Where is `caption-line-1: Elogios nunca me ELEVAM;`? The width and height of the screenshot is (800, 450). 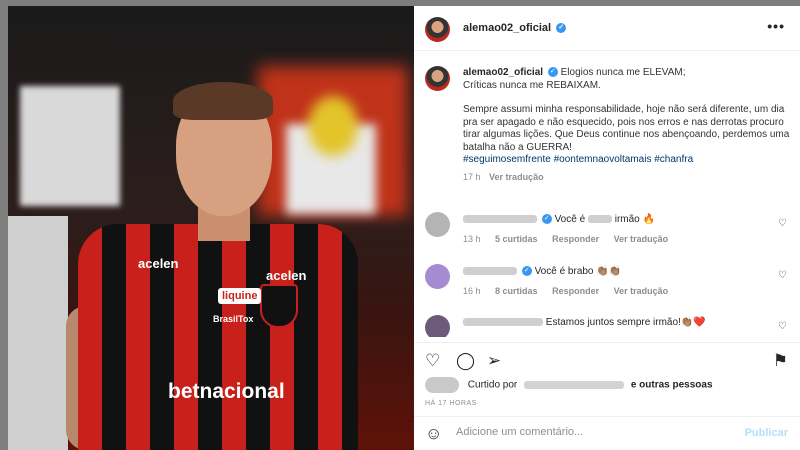
caption-line-1: Elogios nunca me ELEVAM; is located at coordinates (623, 72).